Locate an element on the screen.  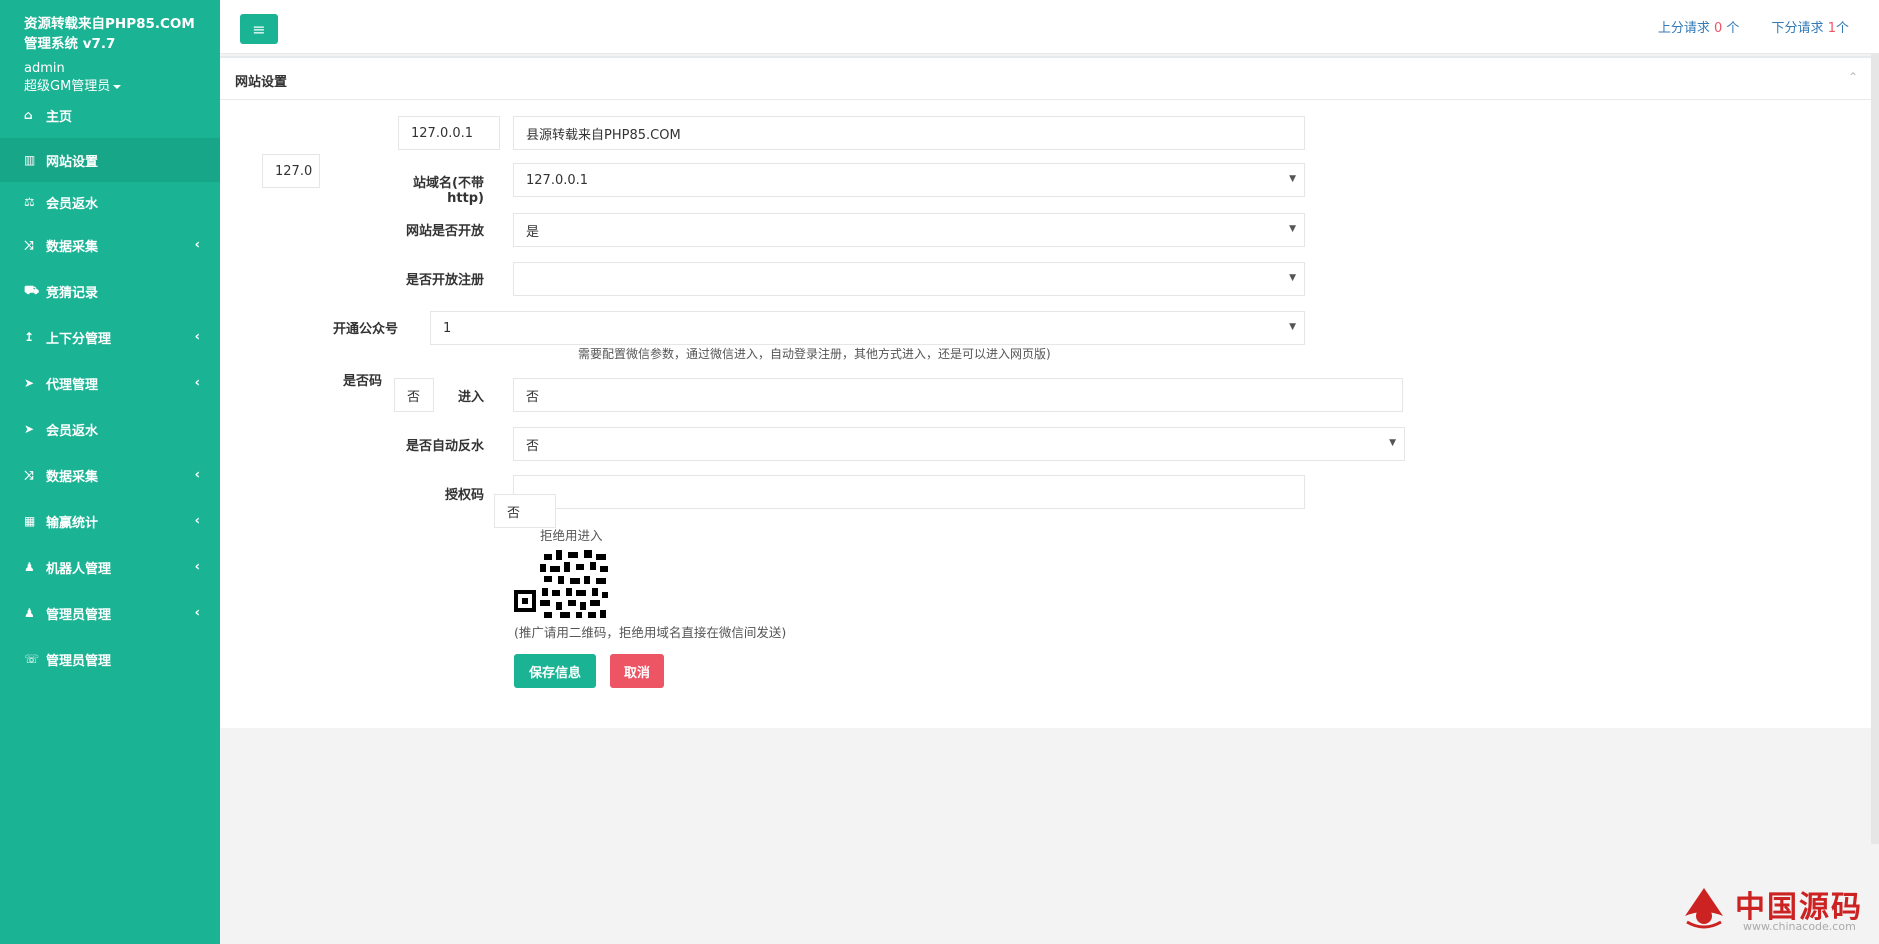
save-button: 保存信息 is located at coordinates (555, 671).